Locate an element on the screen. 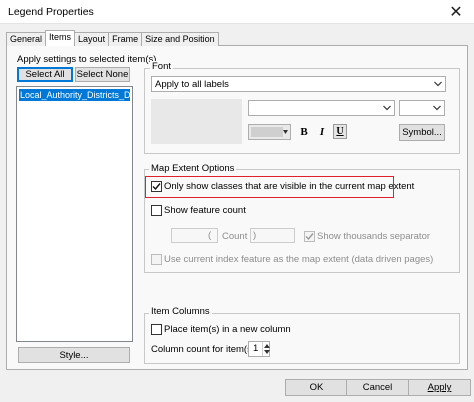 Image resolution: width=474 pixels, height=402 pixels. apply-button-label: Apply is located at coordinates (439, 387).